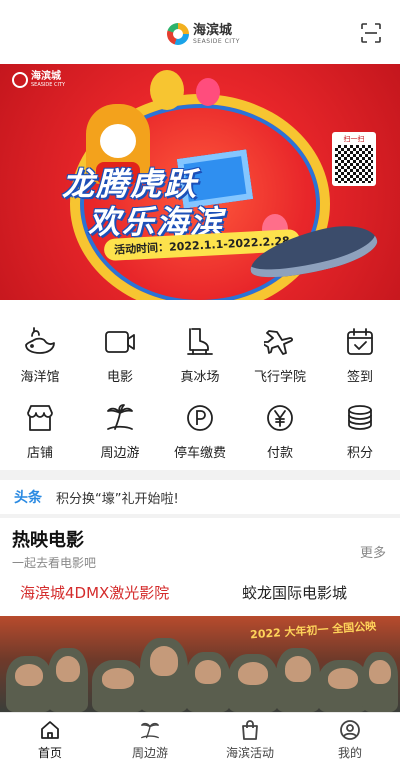 Image resolution: width=400 pixels, height=765 pixels. I want to click on qr-code: 扫一扫, so click(354, 159).